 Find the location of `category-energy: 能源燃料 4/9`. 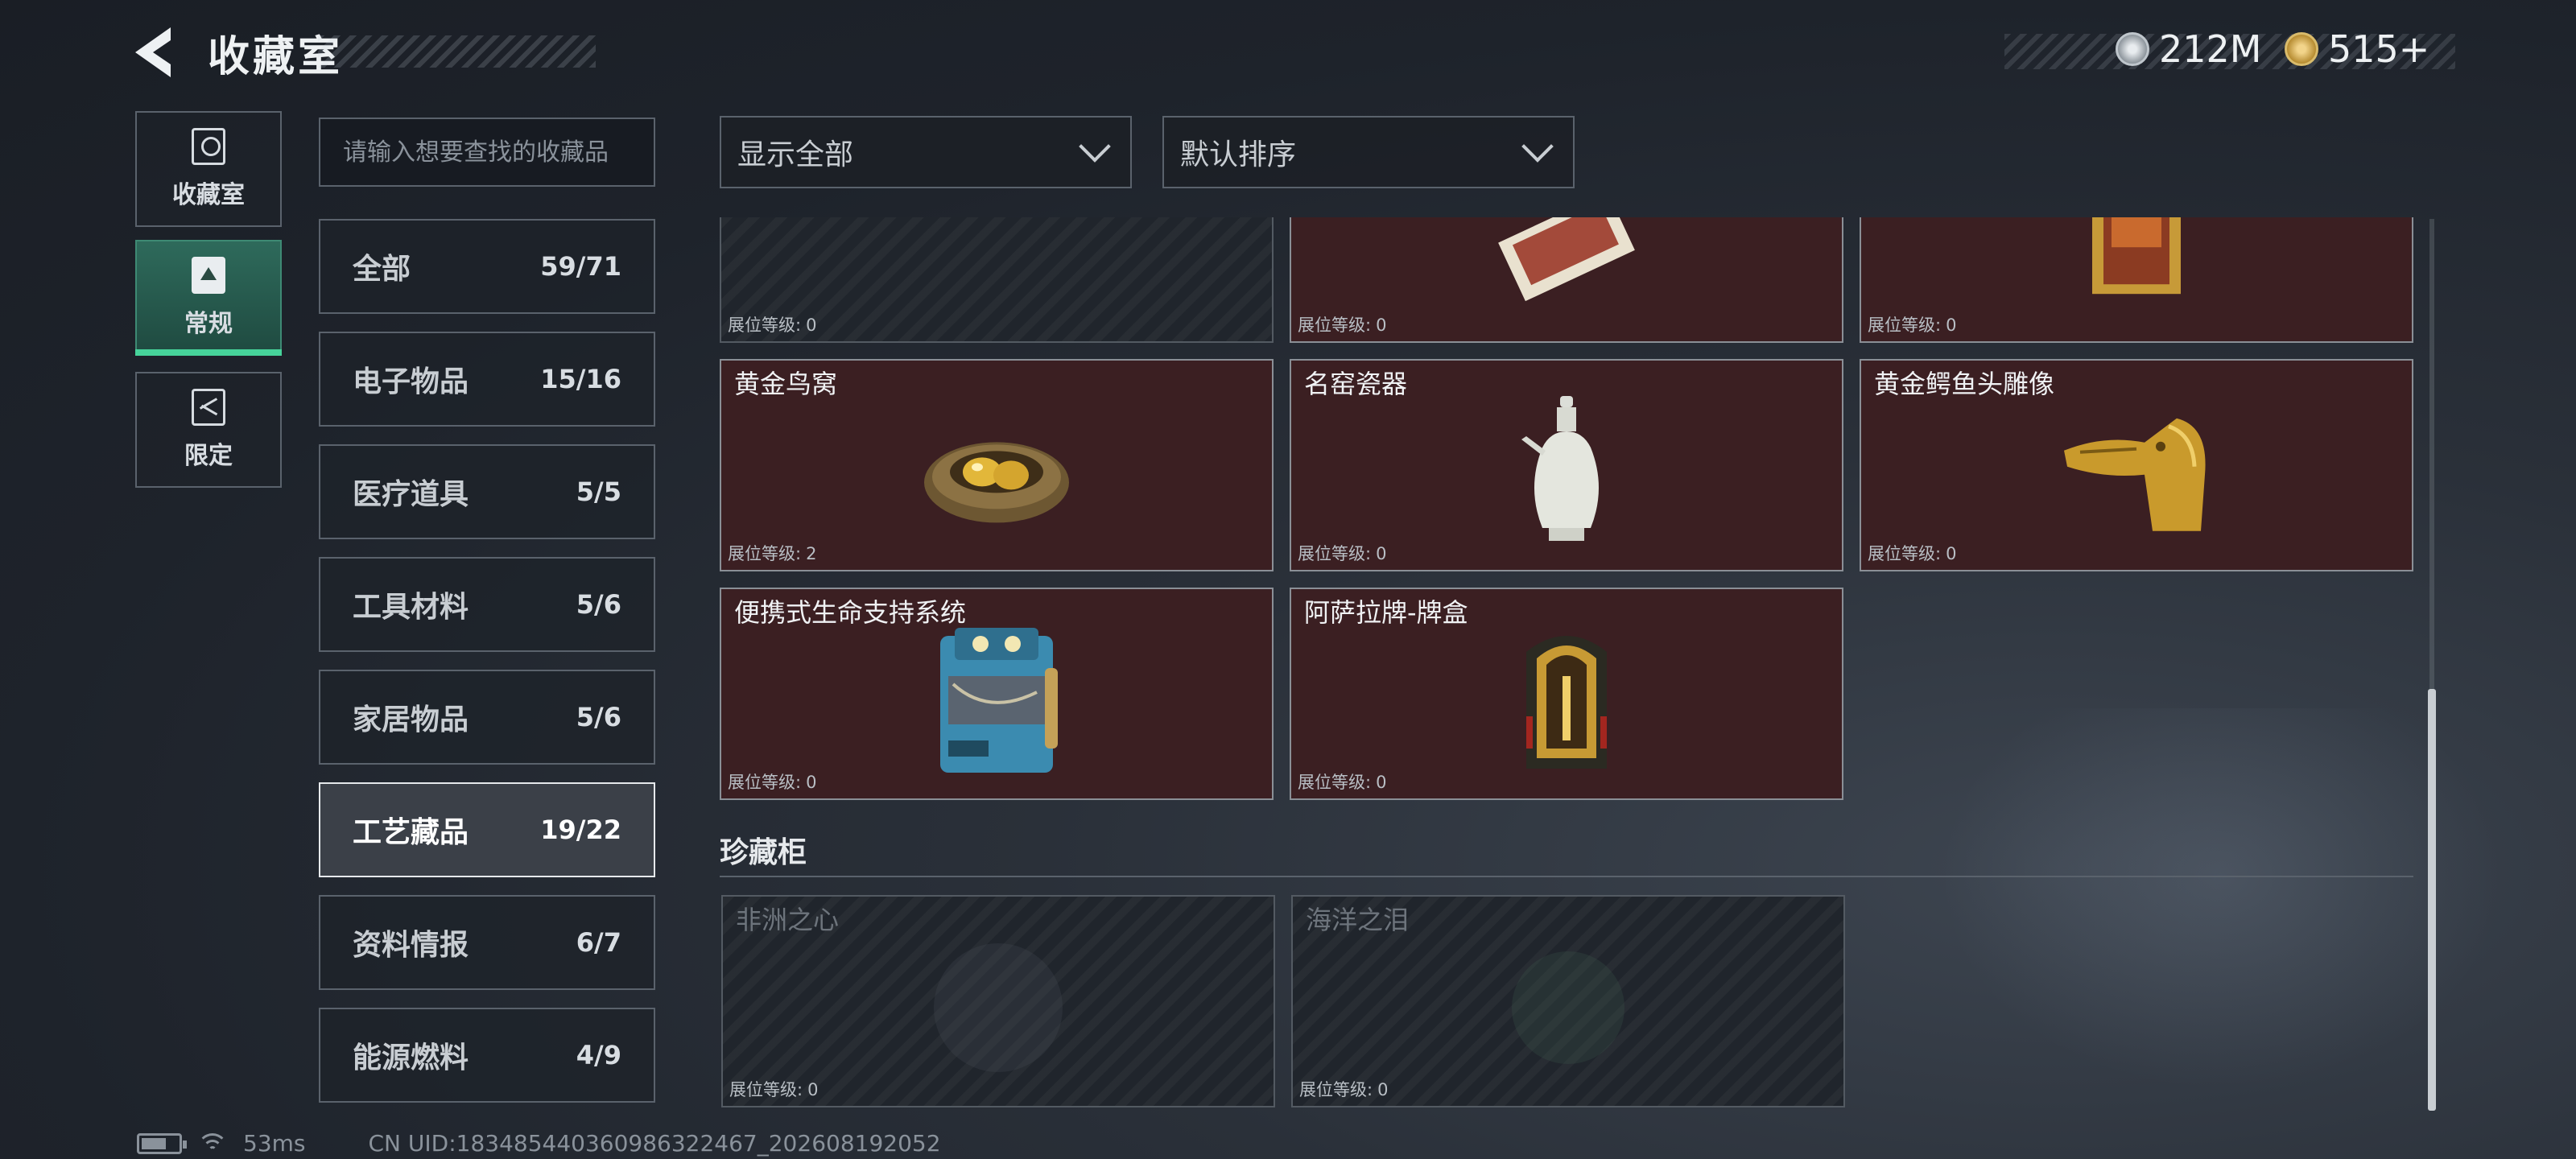

category-energy: 能源燃料 4/9 is located at coordinates (487, 1055).